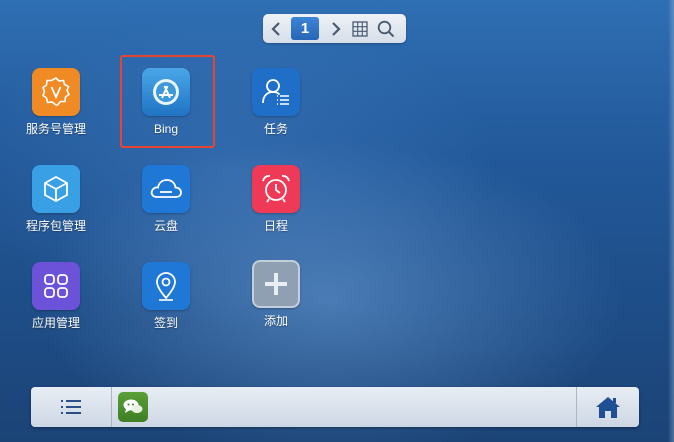  What do you see at coordinates (56, 92) in the screenshot?
I see `badge-v-icon` at bounding box center [56, 92].